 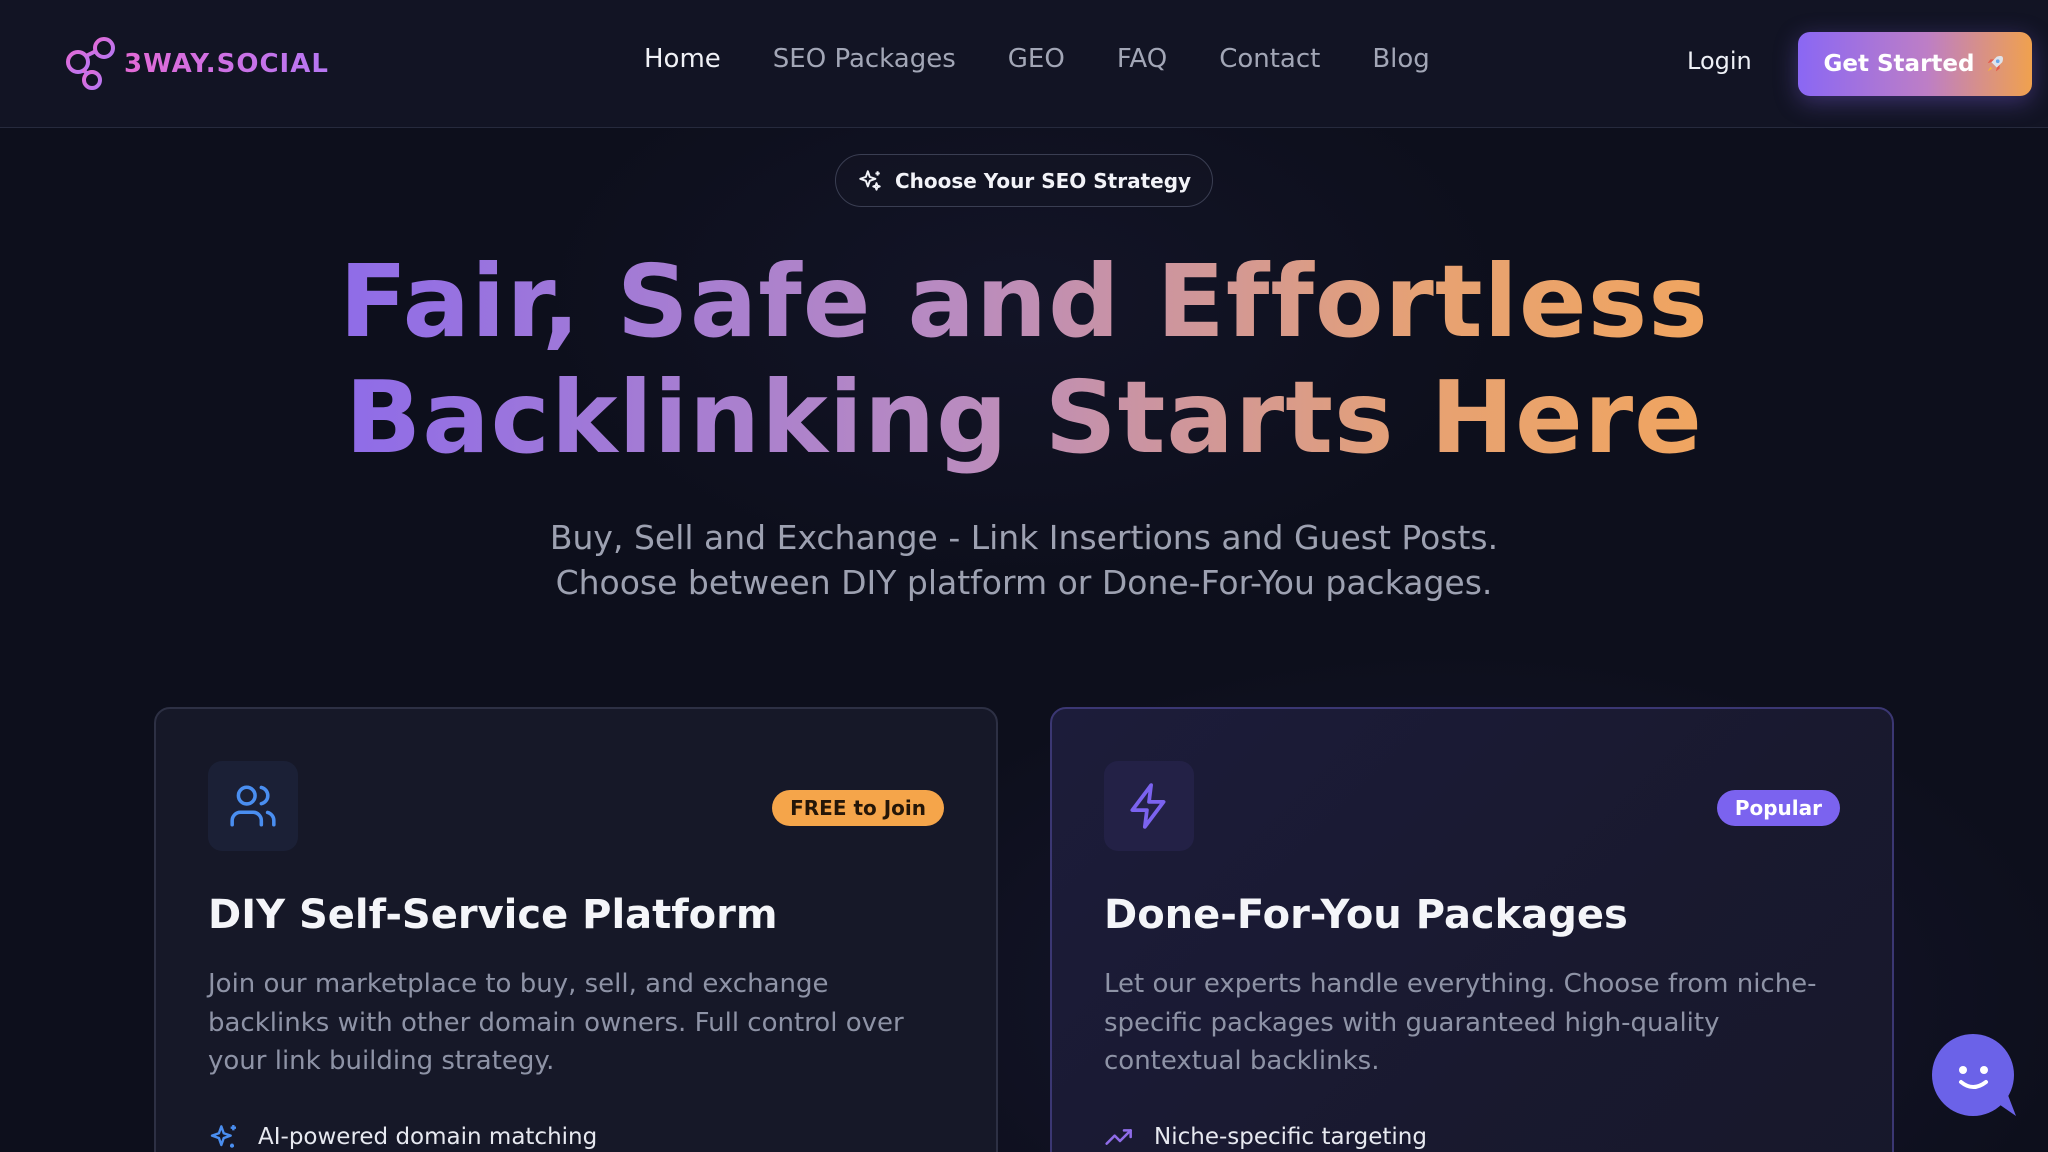 What do you see at coordinates (1290, 1137) in the screenshot?
I see `dfy-feature-label: Niche-specific targeting` at bounding box center [1290, 1137].